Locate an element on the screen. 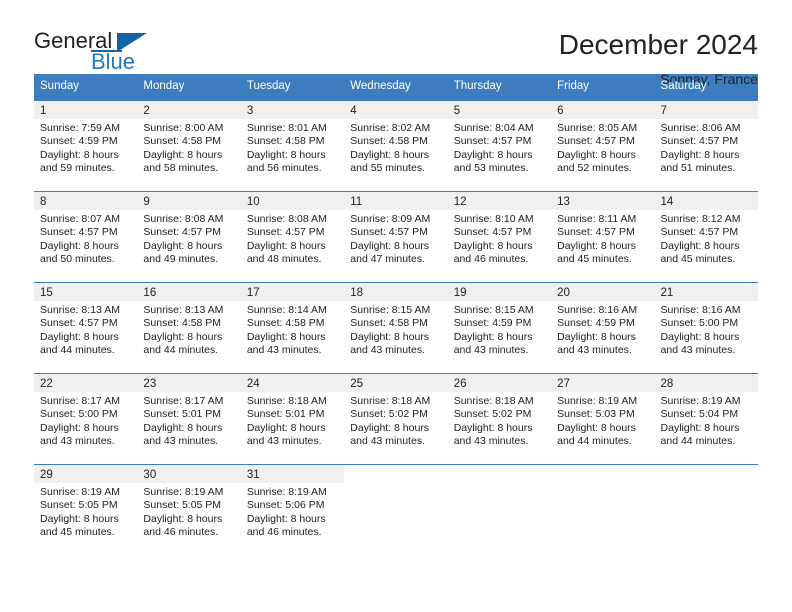  general-blue-logo: General Blue is located at coordinates (99, 54).